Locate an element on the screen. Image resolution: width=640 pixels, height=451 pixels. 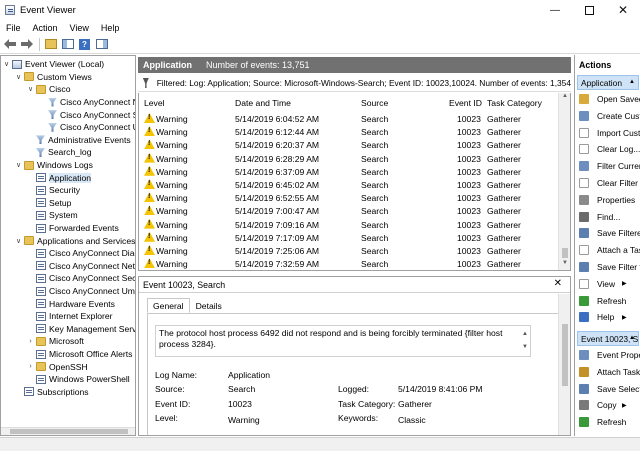
tree-item: ∨ Cisco is located at coordinates (49, 89).